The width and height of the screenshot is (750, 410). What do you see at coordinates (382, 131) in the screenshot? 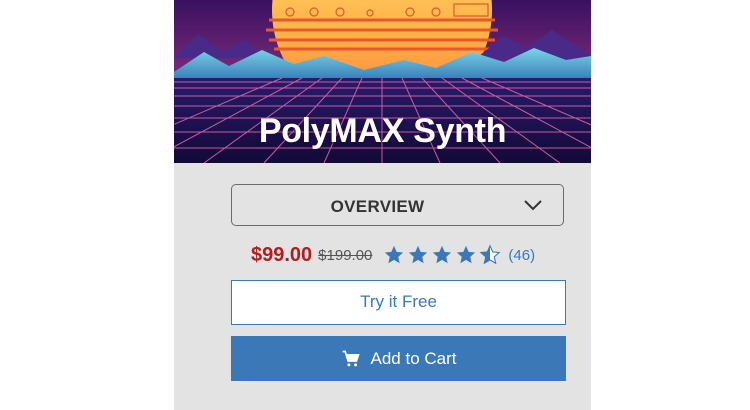
I see `product-title: PolyMAX Synth` at bounding box center [382, 131].